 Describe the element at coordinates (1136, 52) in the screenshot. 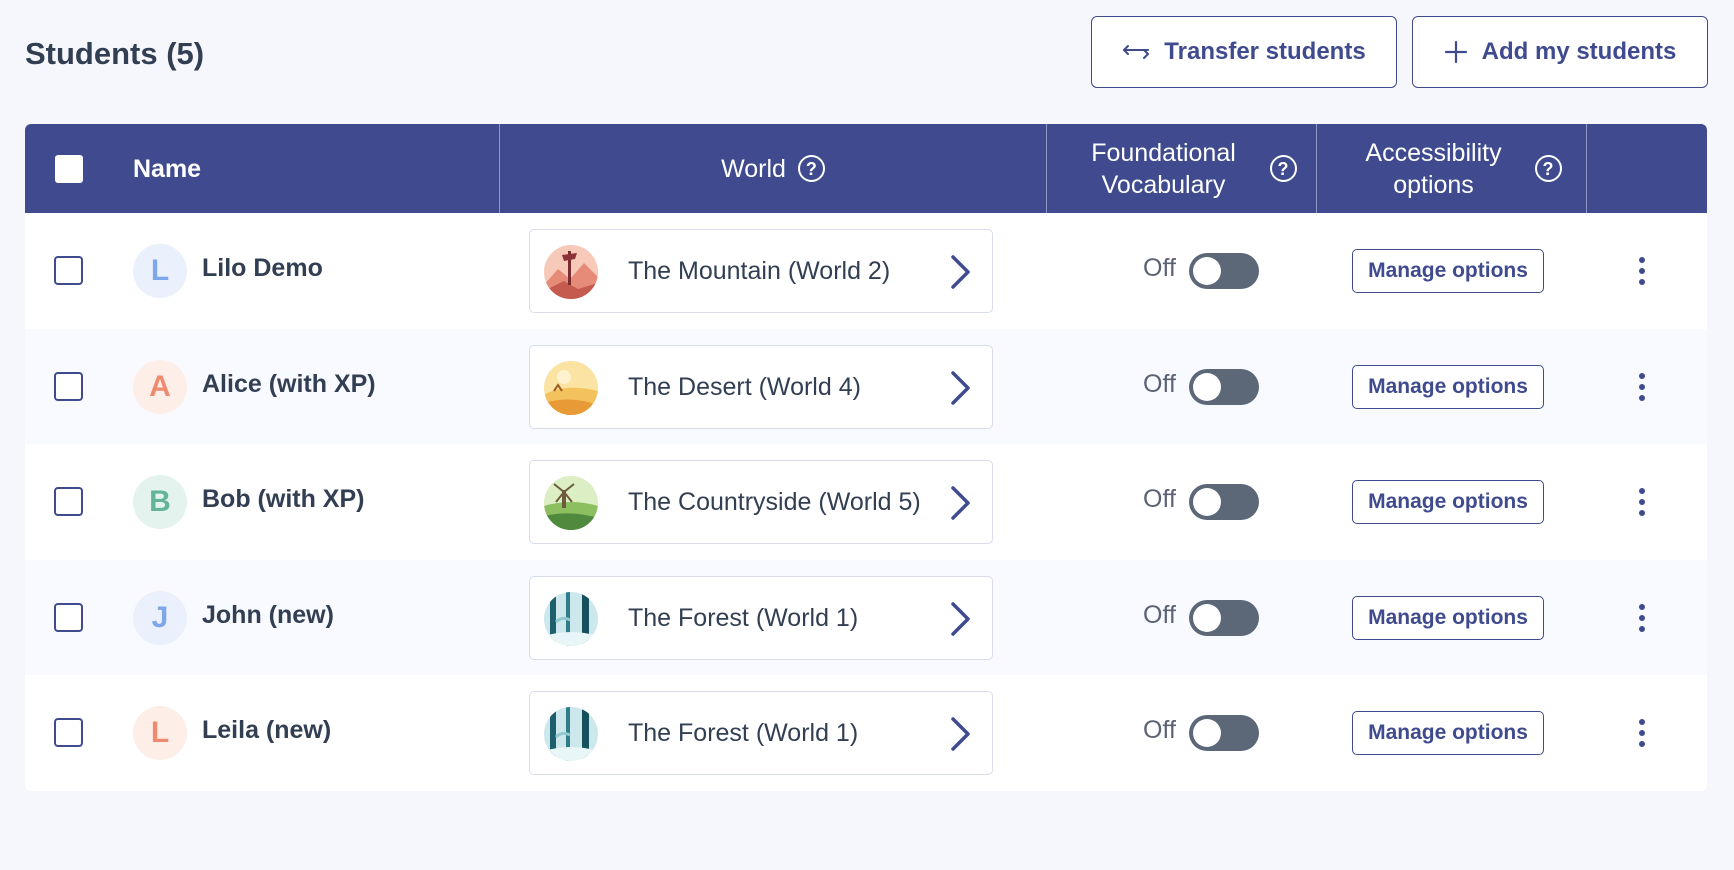

I see `transfer-arrows-icon` at that location.